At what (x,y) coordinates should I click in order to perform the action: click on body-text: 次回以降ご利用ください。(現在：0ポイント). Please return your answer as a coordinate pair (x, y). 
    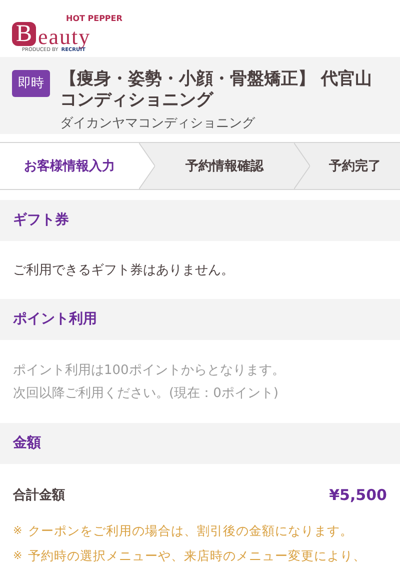
    Looking at the image, I should click on (146, 394).